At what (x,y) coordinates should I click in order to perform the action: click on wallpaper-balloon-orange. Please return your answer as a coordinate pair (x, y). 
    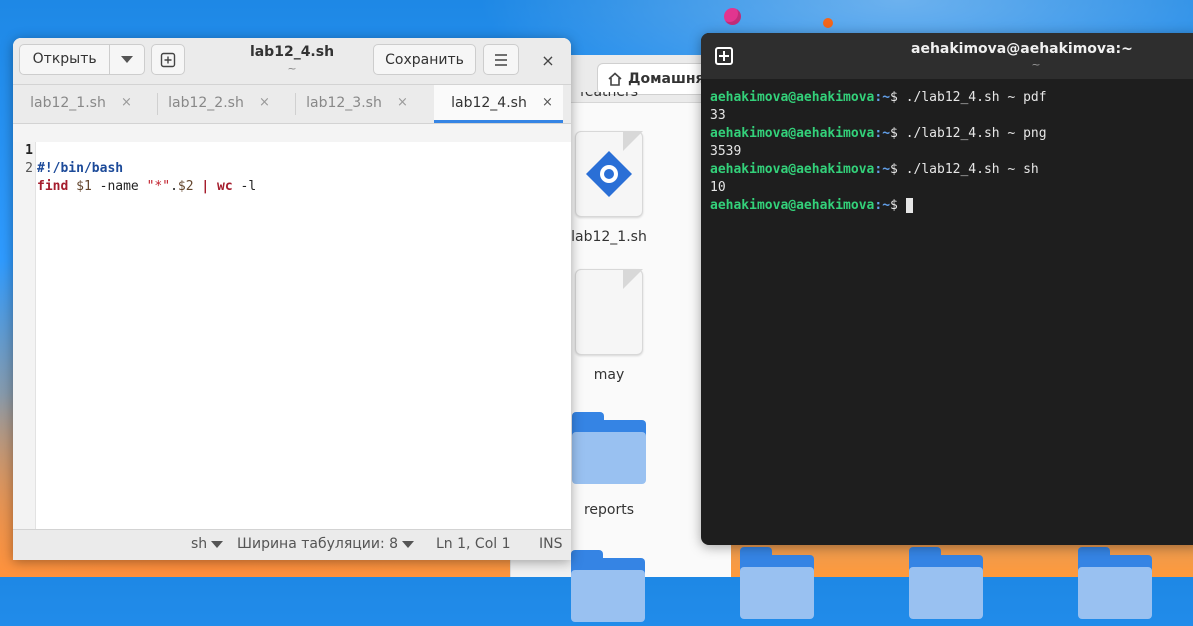
    Looking at the image, I should click on (828, 23).